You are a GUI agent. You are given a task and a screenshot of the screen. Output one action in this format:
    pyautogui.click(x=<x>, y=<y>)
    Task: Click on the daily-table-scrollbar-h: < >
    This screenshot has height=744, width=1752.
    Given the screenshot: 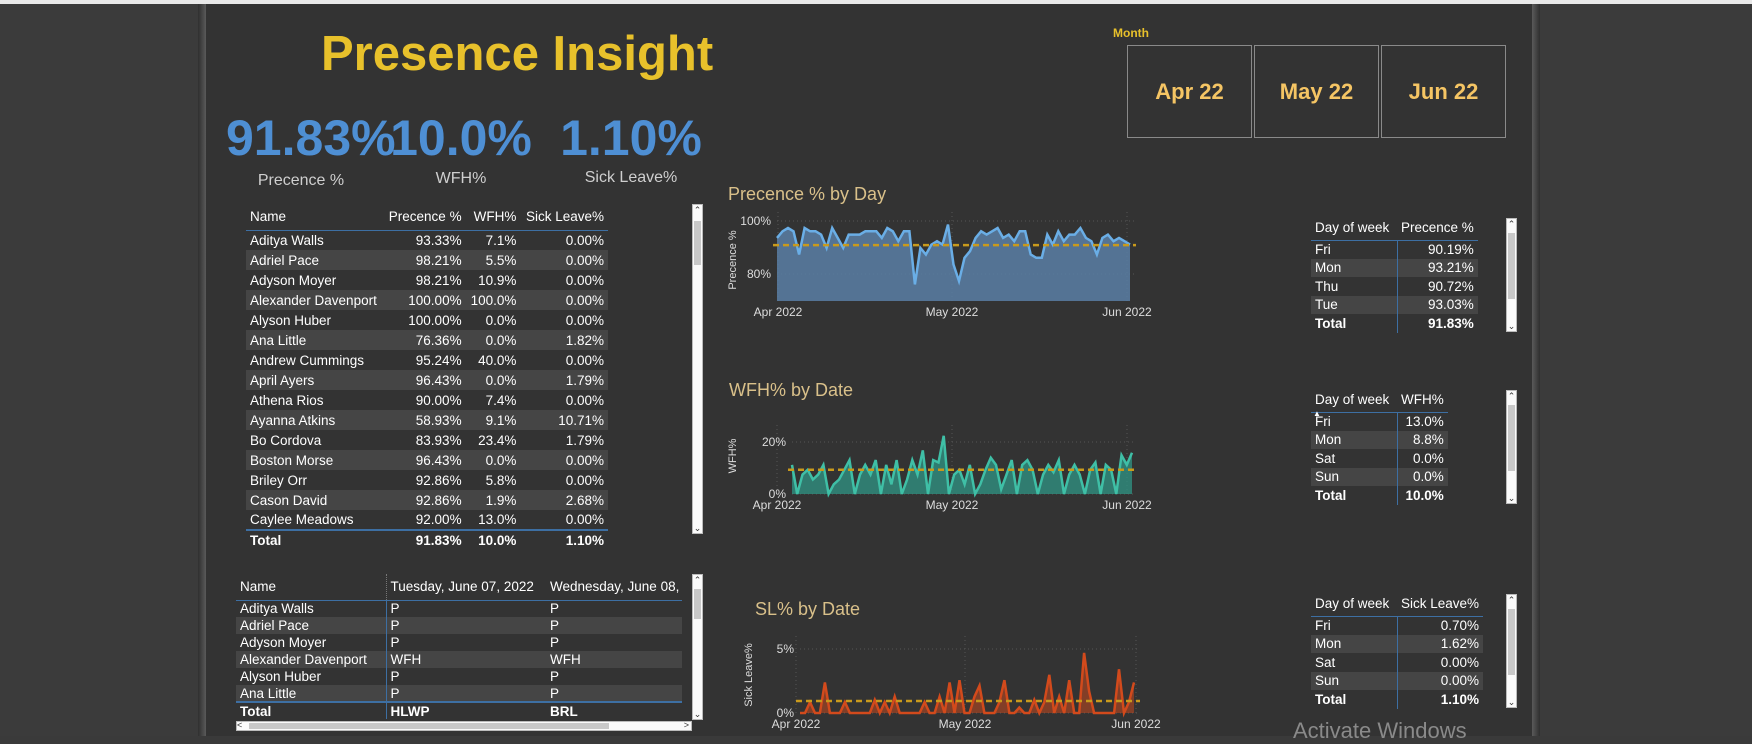 What is the action you would take?
    pyautogui.click(x=464, y=725)
    